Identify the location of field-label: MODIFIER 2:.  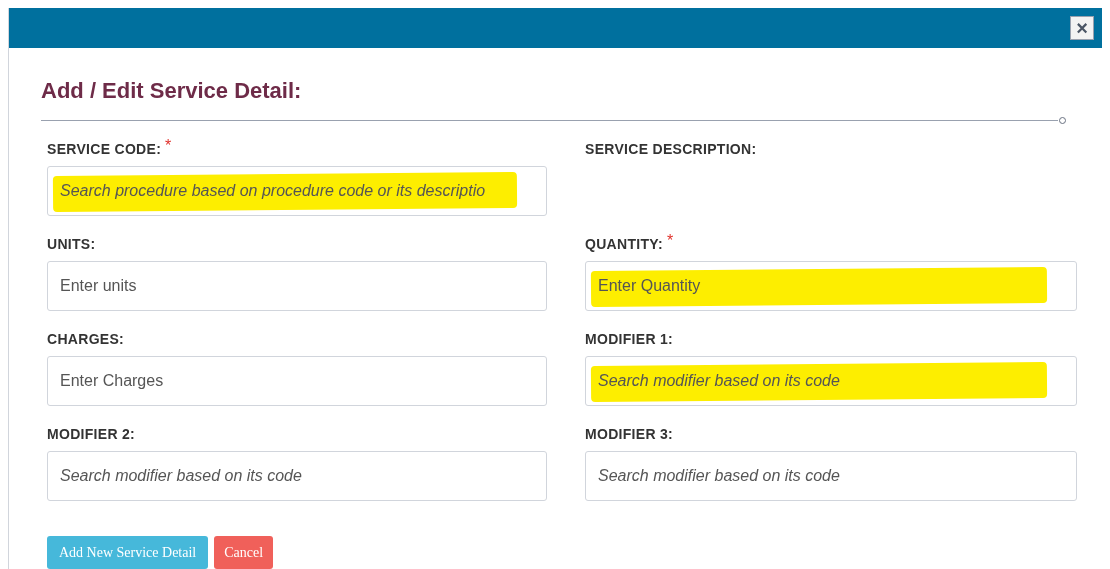
(91, 434).